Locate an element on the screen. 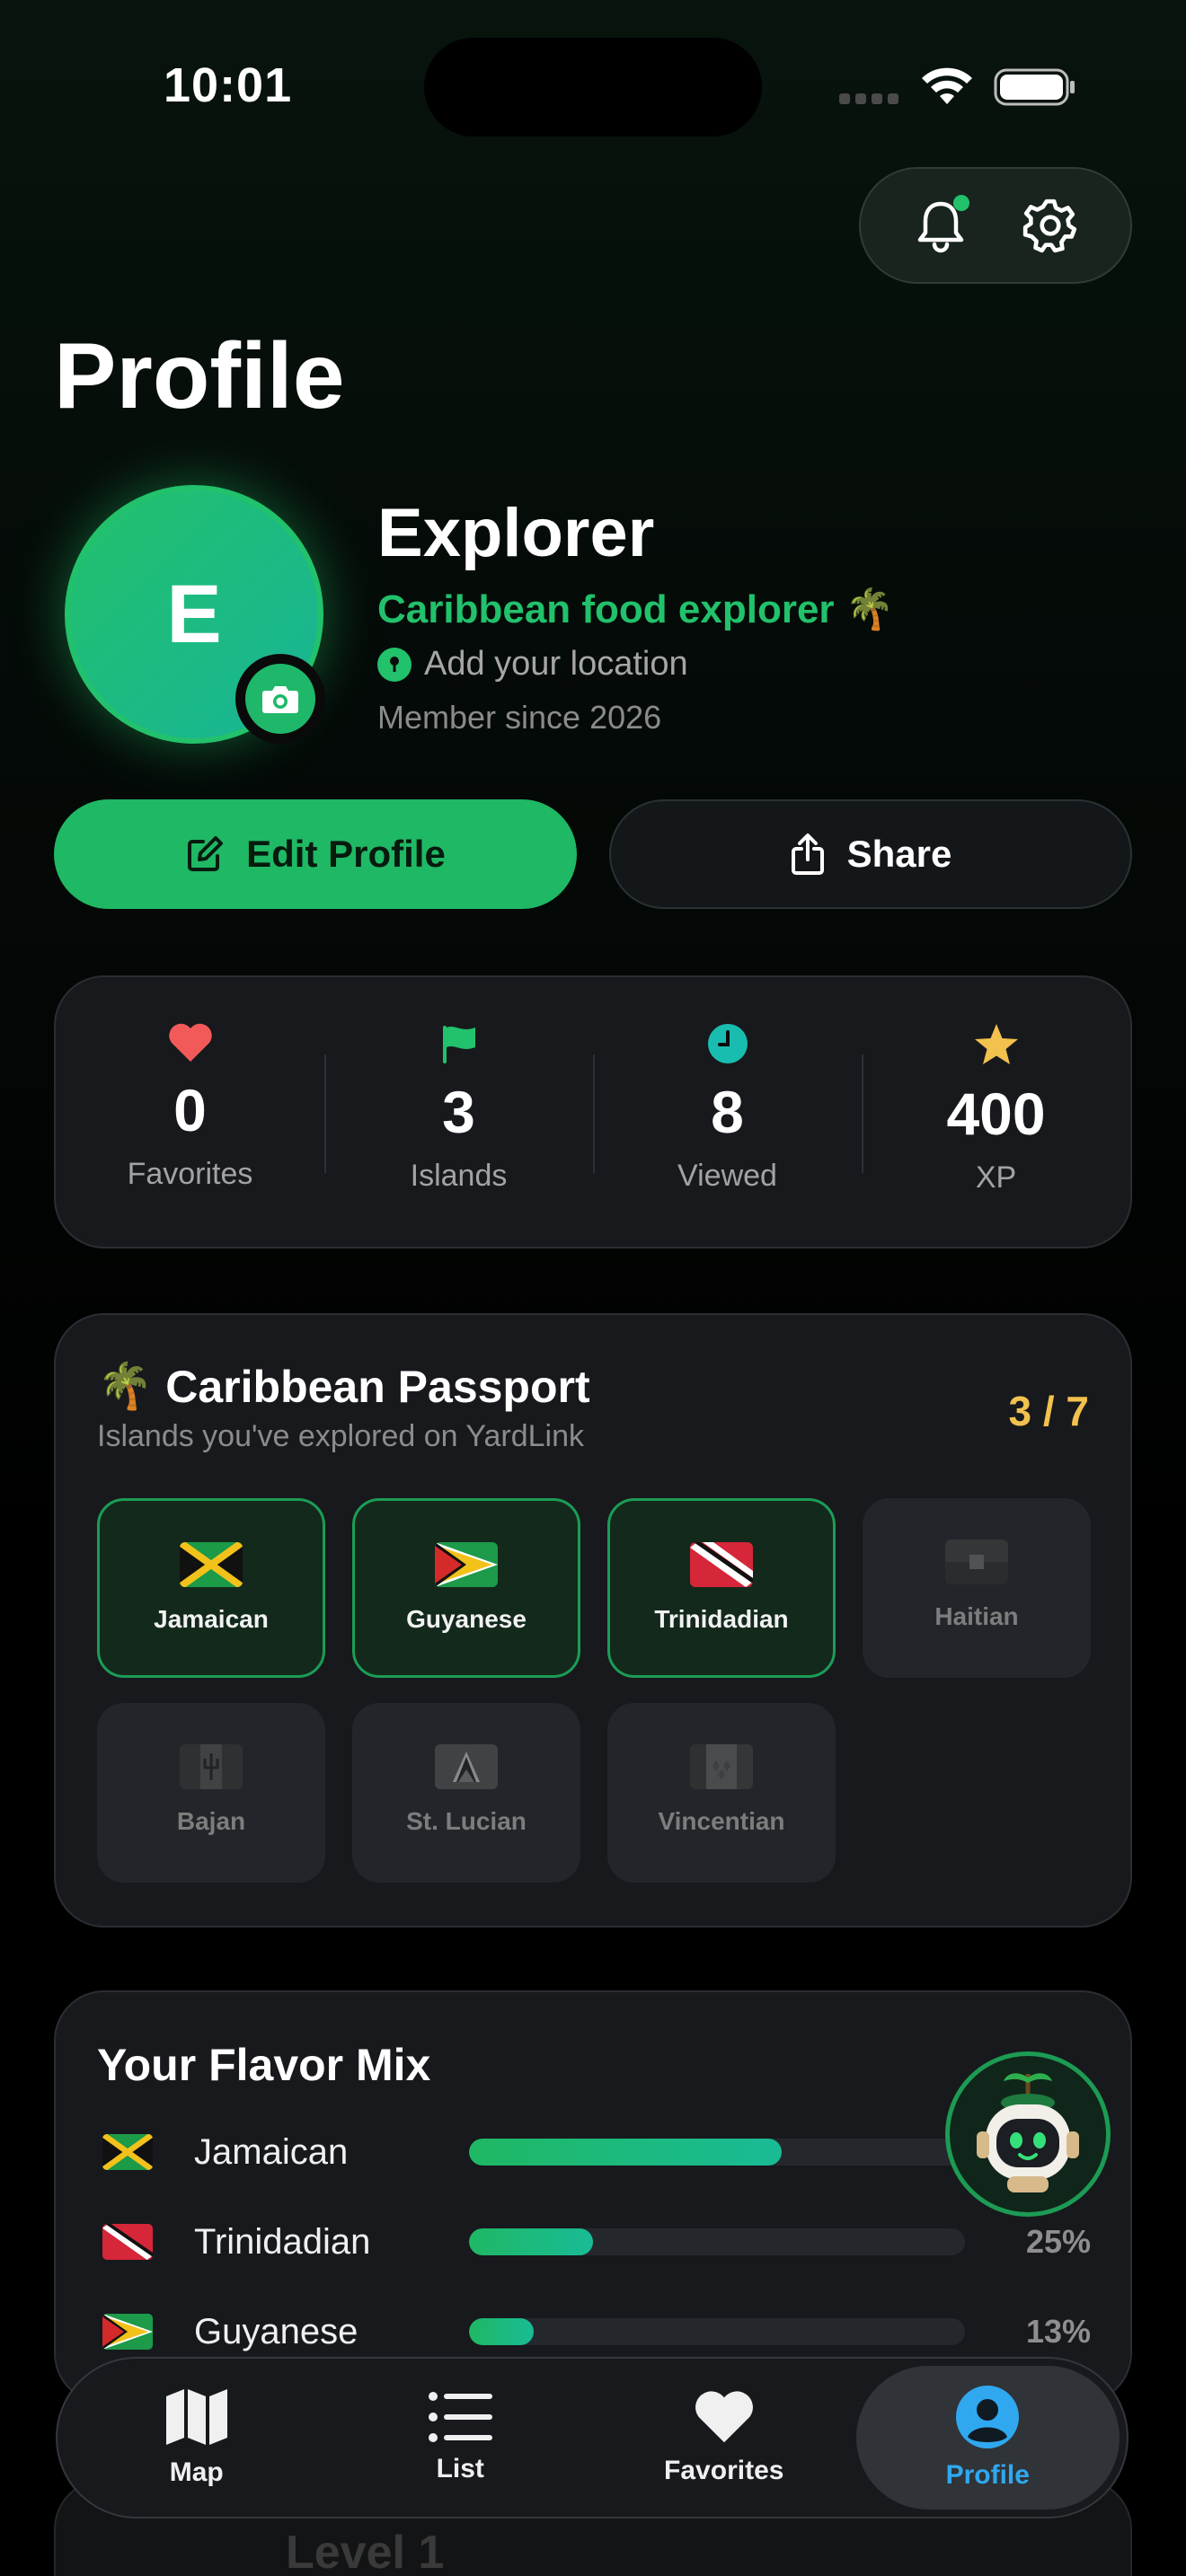 Image resolution: width=1186 pixels, height=2576 pixels. share-label: Share is located at coordinates (899, 854).